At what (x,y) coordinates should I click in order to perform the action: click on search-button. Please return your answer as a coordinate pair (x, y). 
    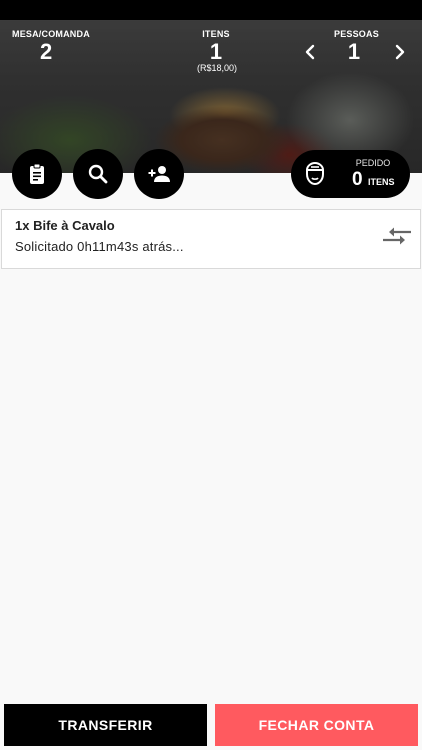
    Looking at the image, I should click on (98, 174).